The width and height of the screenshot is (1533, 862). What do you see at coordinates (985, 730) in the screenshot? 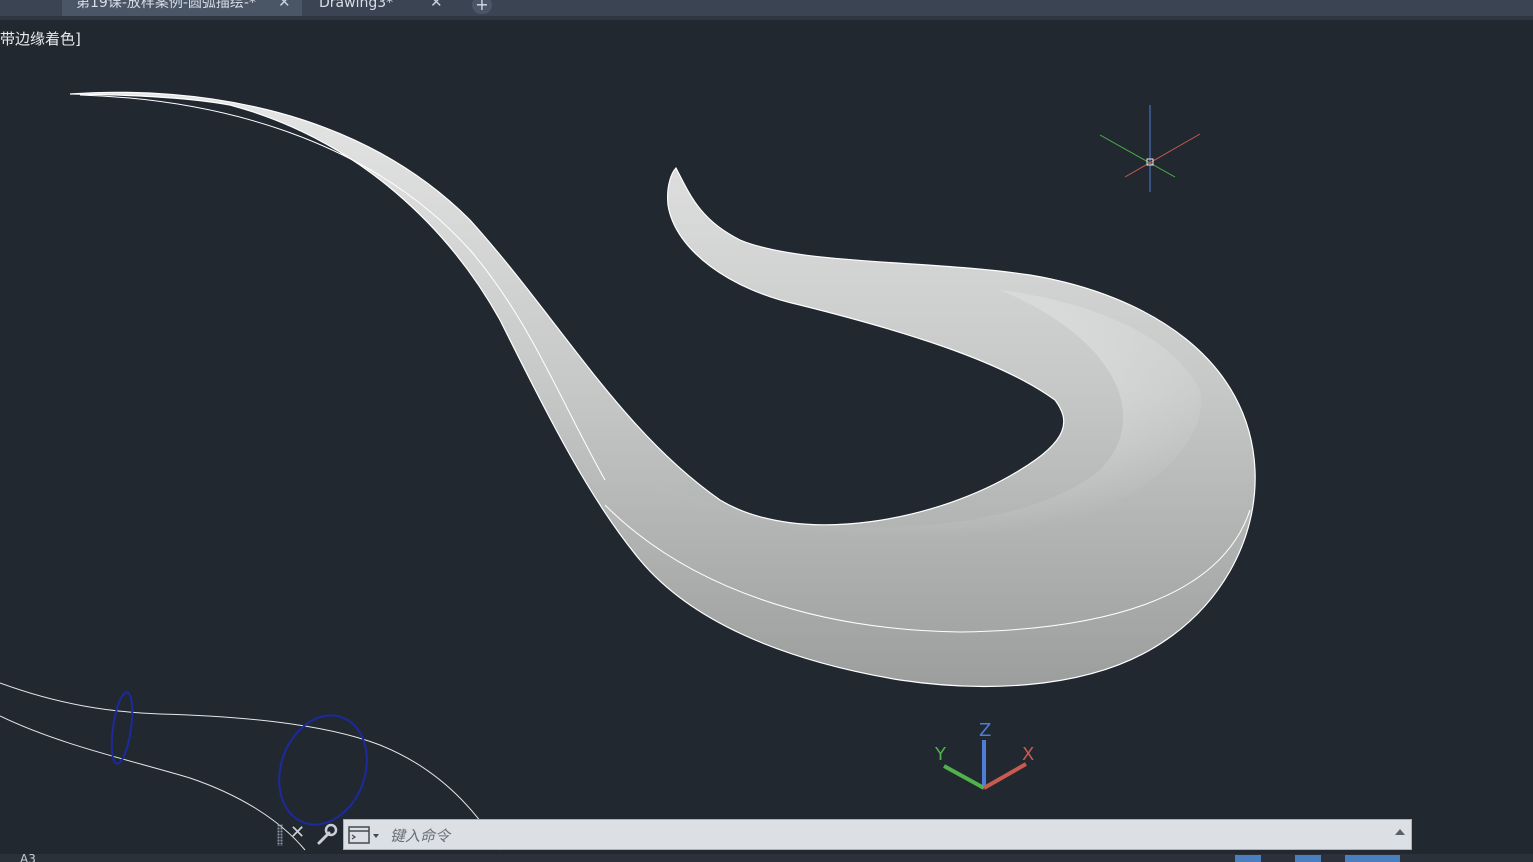
I see `ucs-axis-z-label: Z` at bounding box center [985, 730].